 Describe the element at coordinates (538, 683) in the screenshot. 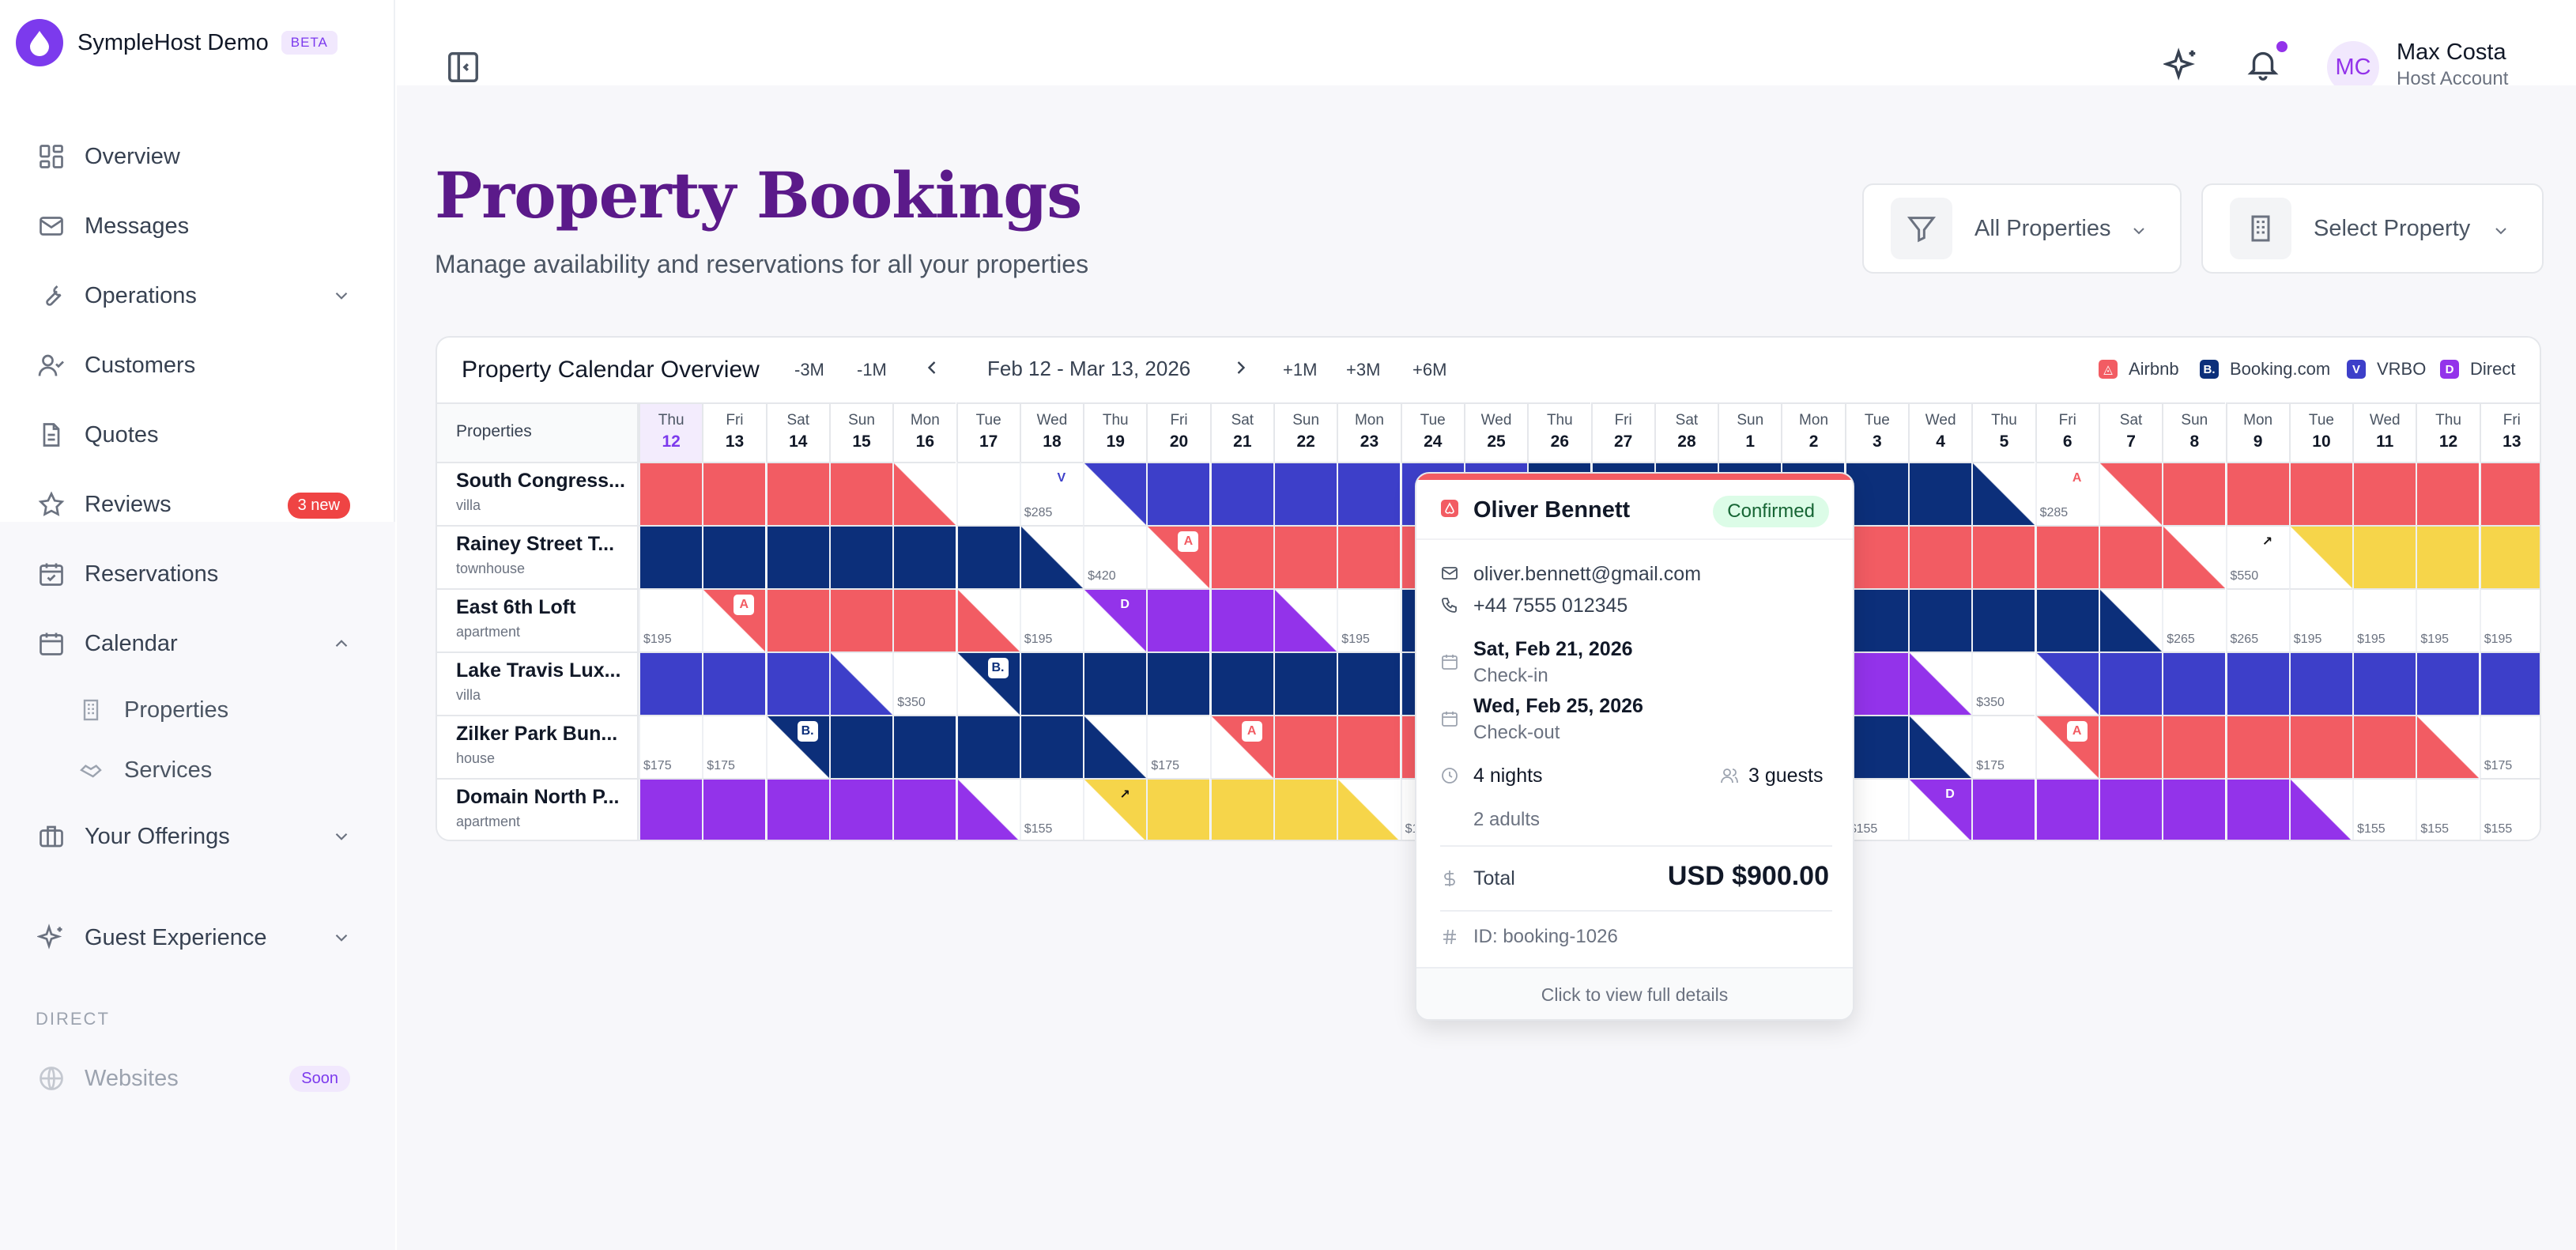

I see `property-row-label: Lake Travis Lux... villa` at that location.